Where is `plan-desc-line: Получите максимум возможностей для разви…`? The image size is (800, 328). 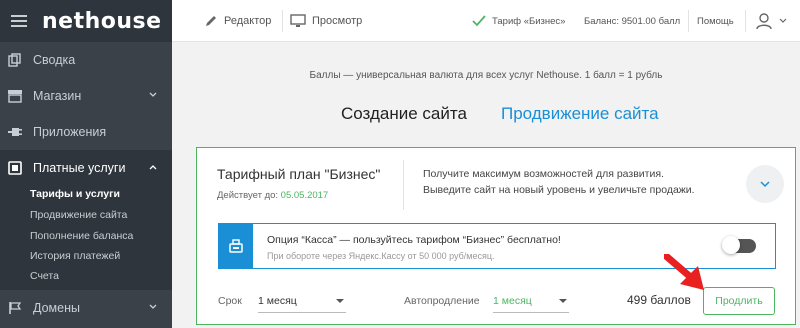
plan-desc-line: Получите максимум возможностей для разви… is located at coordinates (543, 174).